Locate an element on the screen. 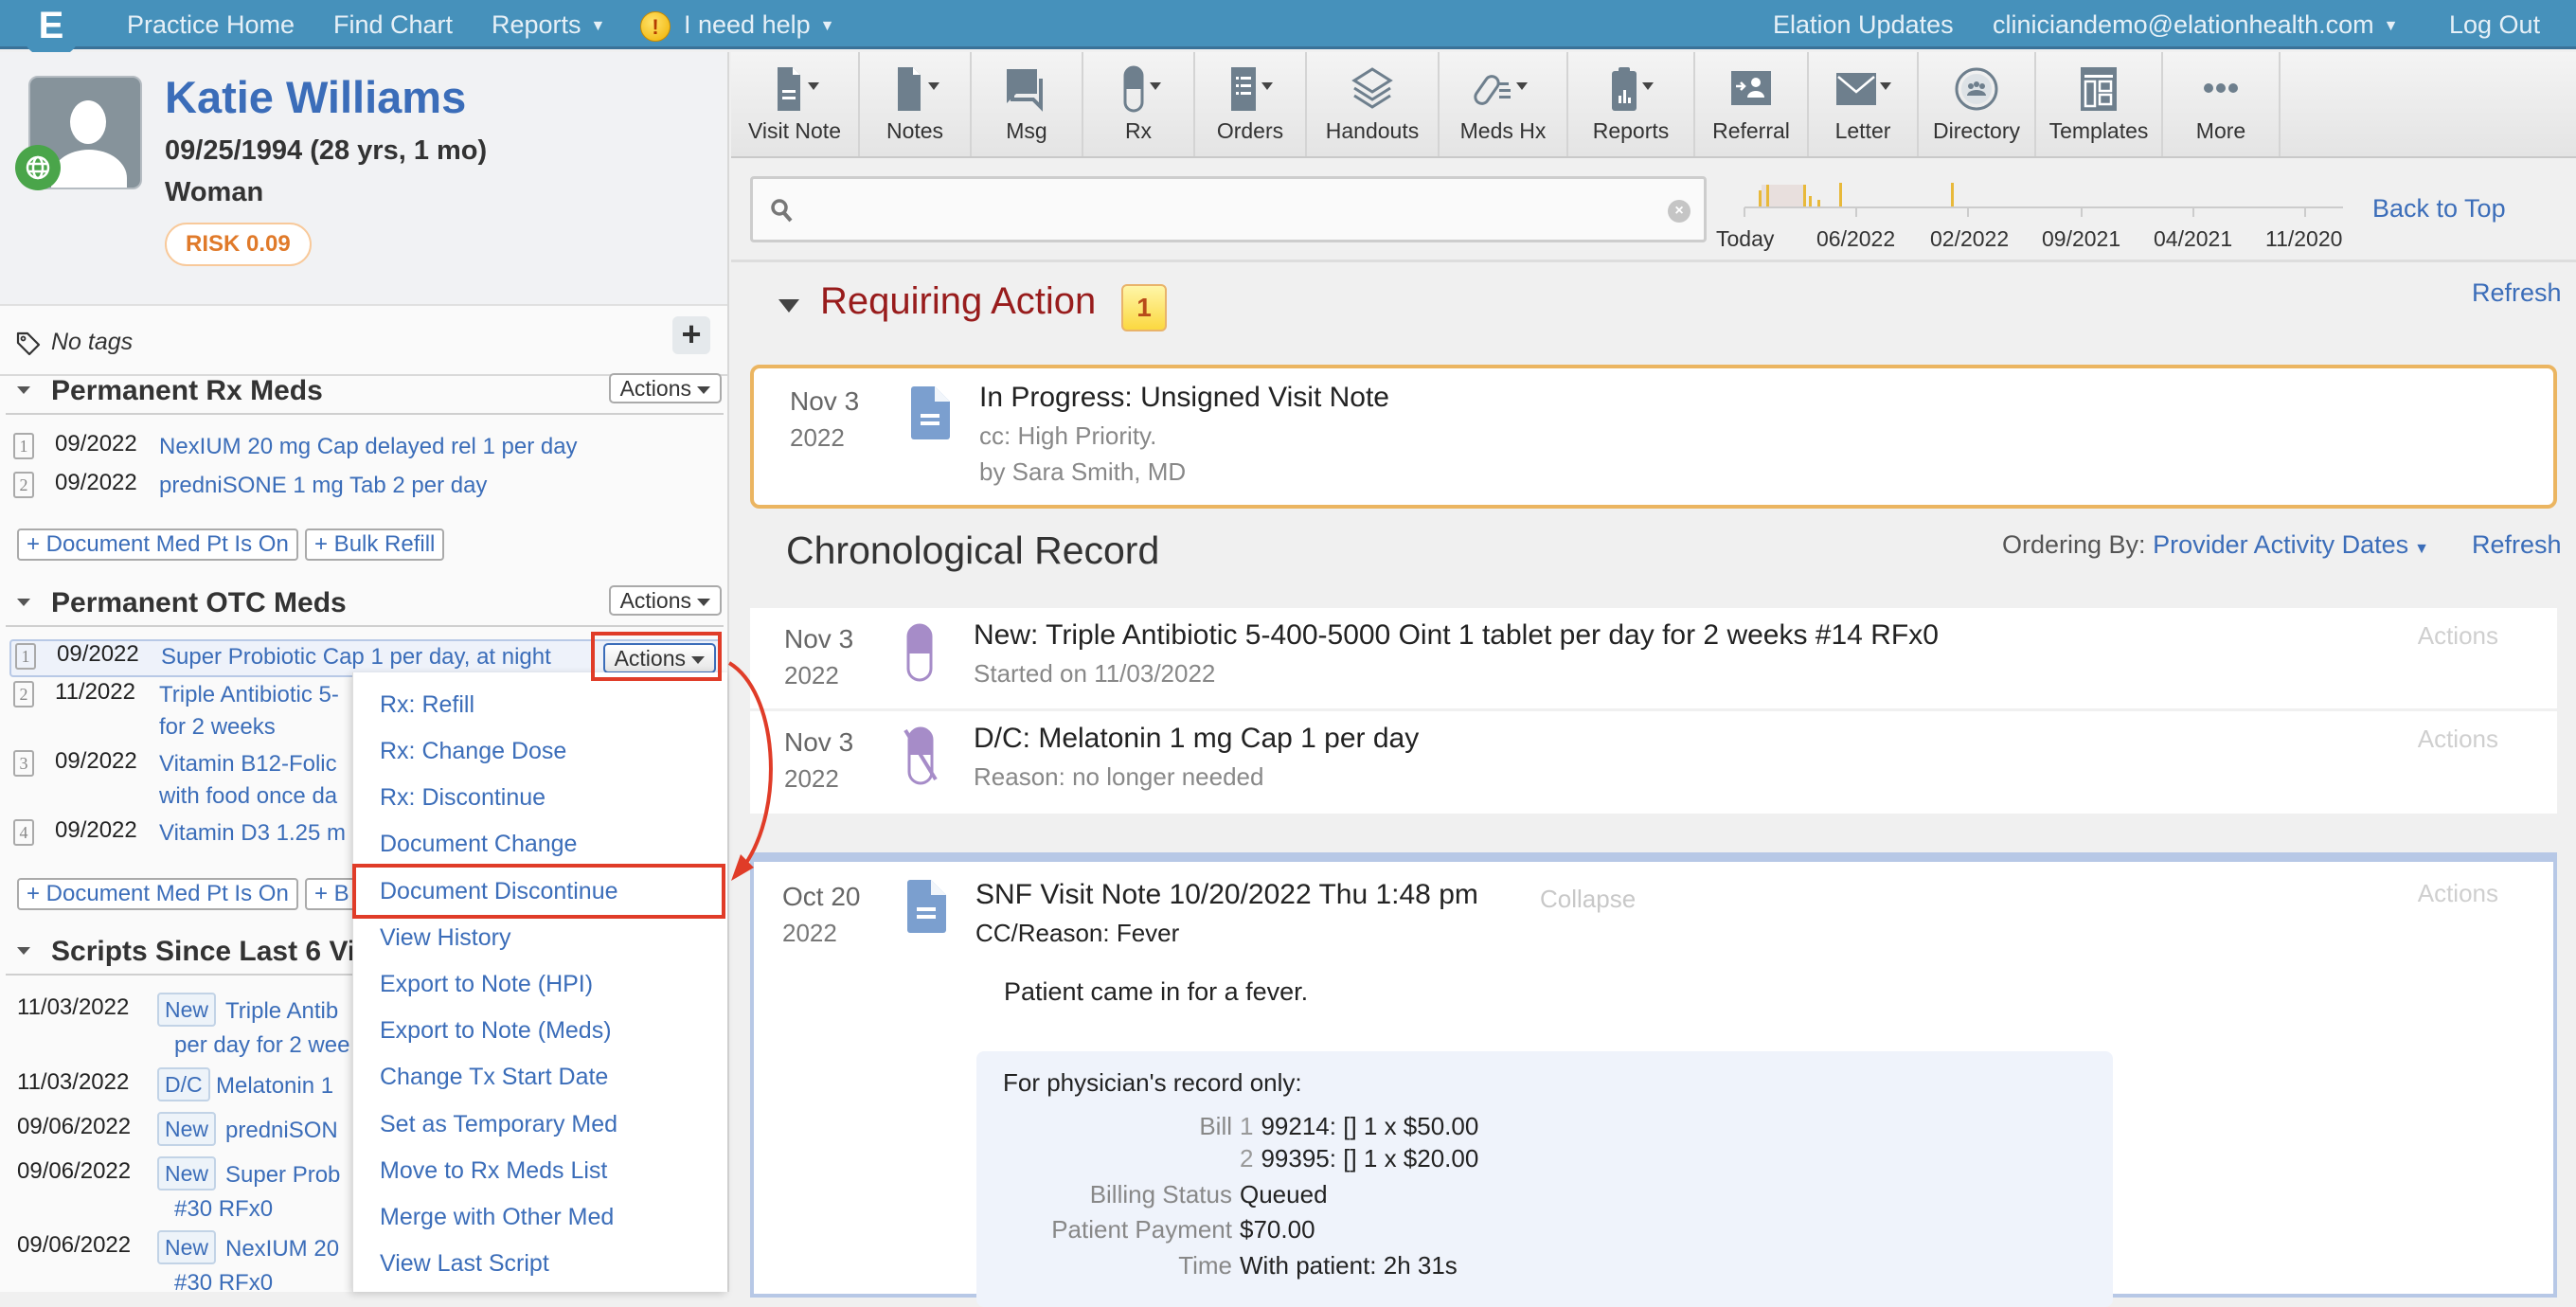 The height and width of the screenshot is (1307, 2576). tool-referral: Referral is located at coordinates (1752, 104).